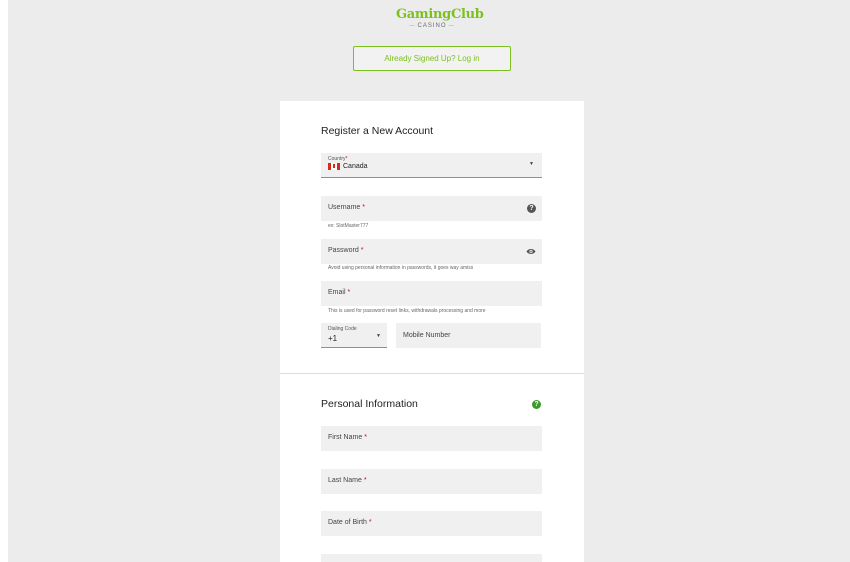 The height and width of the screenshot is (562, 850). Describe the element at coordinates (377, 131) in the screenshot. I see `register-title: Register a New Account` at that location.